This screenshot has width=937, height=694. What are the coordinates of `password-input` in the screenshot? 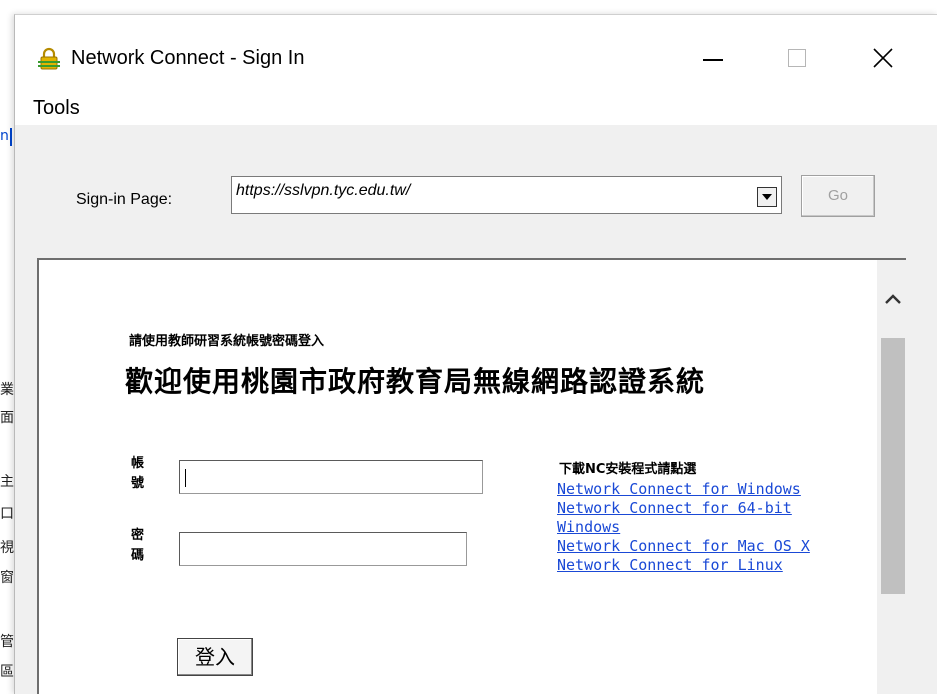 It's located at (325, 550).